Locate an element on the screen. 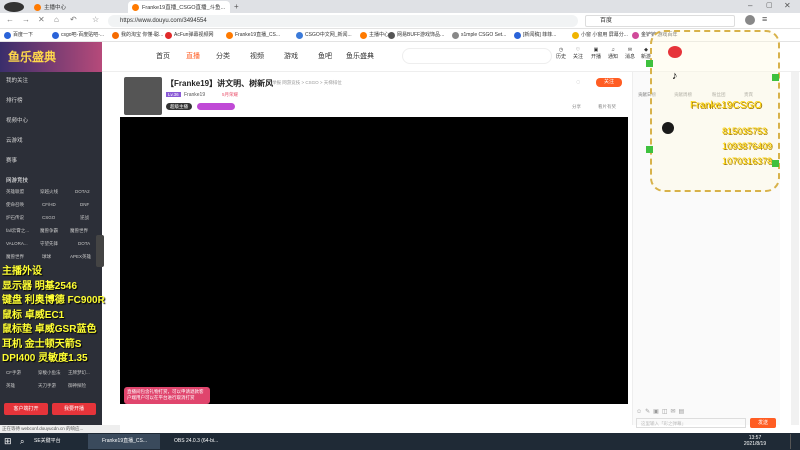 This screenshot has height=450, width=800. streamer-name: Franke19 is located at coordinates (194, 95).